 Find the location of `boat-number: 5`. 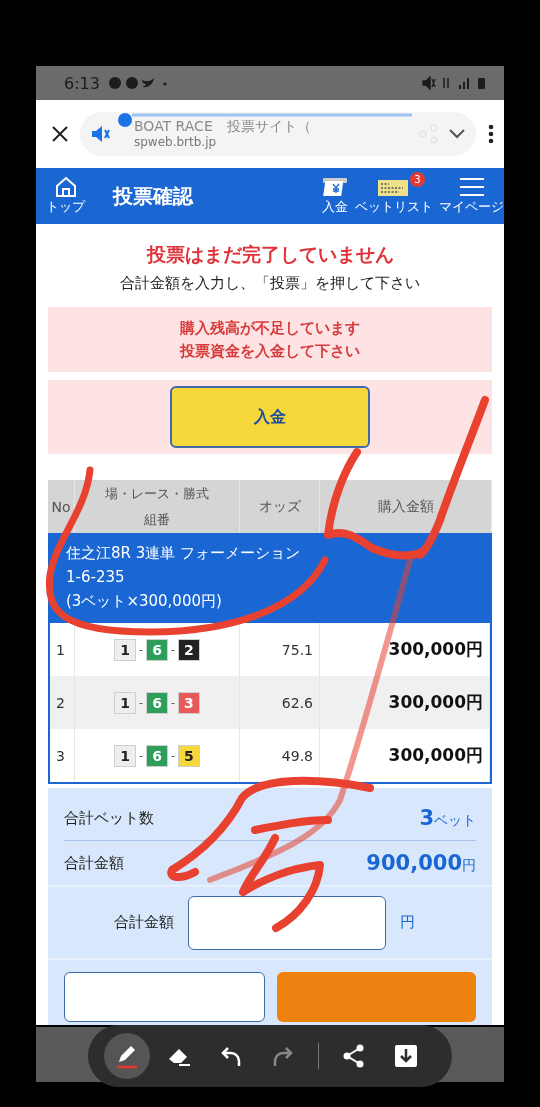

boat-number: 5 is located at coordinates (189, 755).